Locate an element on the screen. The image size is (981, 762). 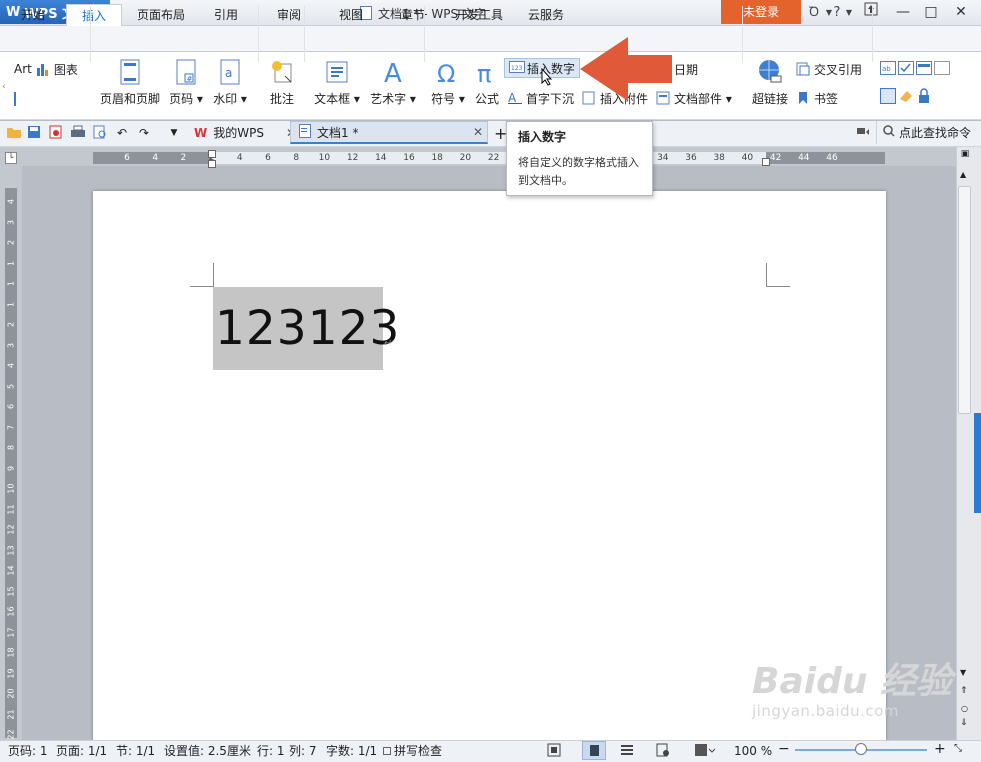
split-view-icon: ▣ is located at coordinates (965, 155).